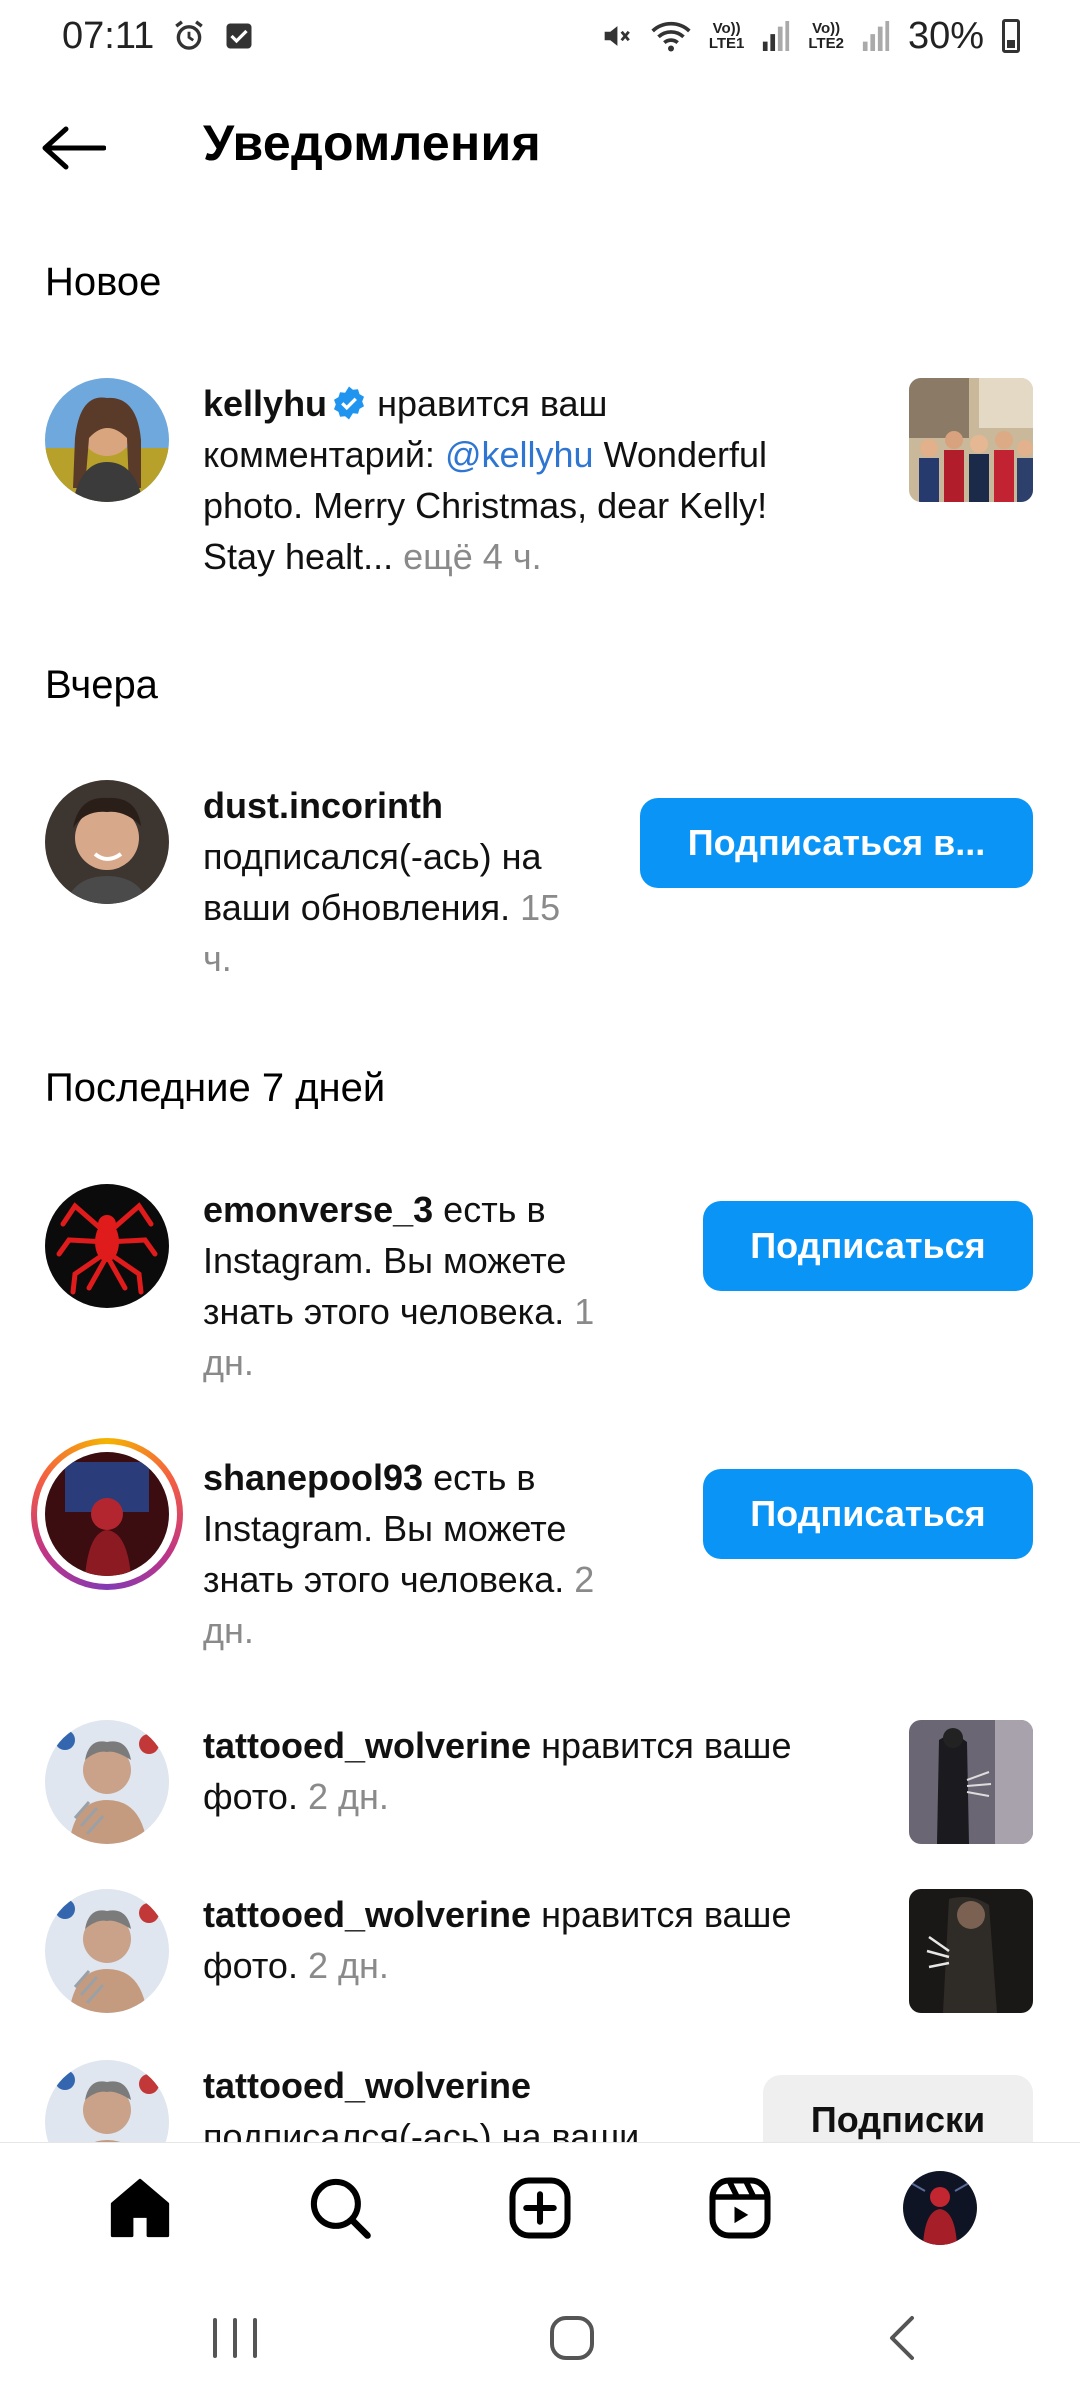 Image resolution: width=1080 pixels, height=2408 pixels. I want to click on username: dust.incorinth, so click(323, 805).